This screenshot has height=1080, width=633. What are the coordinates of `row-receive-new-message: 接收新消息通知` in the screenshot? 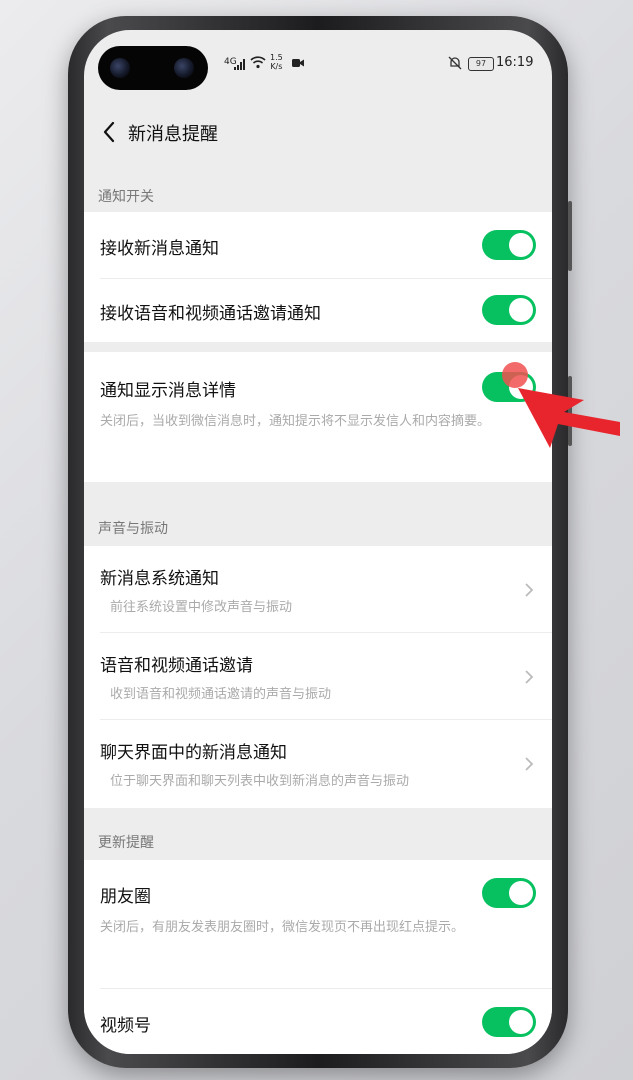 It's located at (318, 245).